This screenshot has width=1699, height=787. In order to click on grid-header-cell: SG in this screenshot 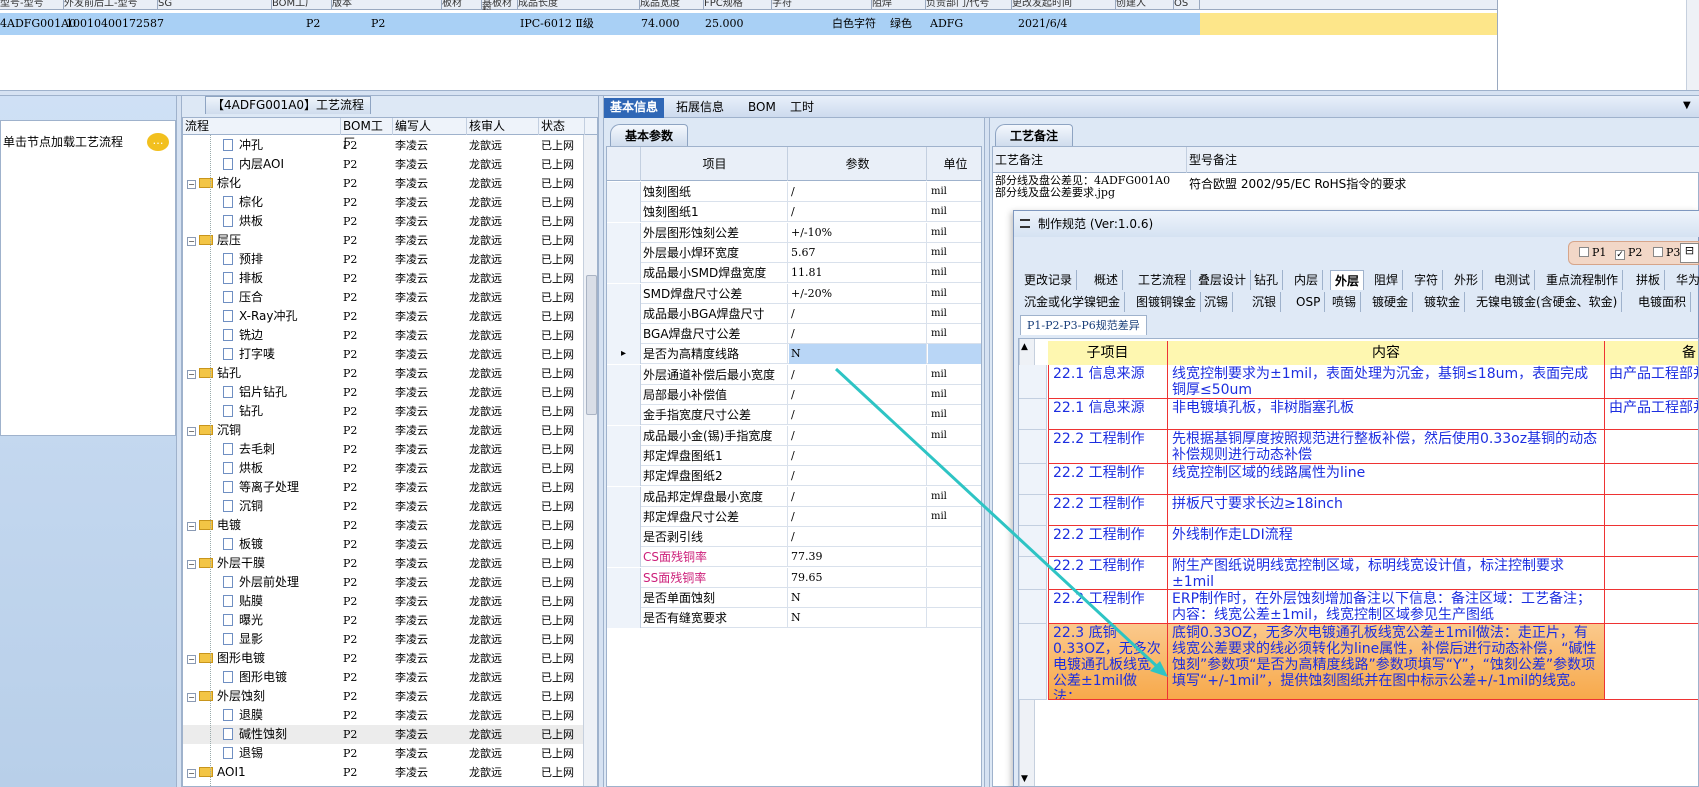, I will do `click(215, 5)`.